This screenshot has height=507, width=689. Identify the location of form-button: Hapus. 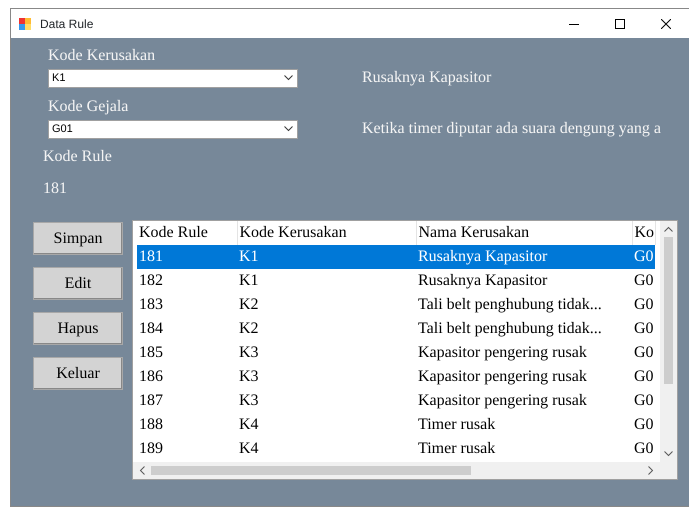
(78, 328).